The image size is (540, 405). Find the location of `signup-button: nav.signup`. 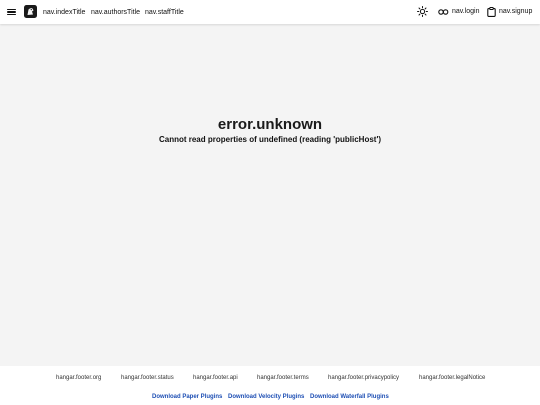

signup-button: nav.signup is located at coordinates (509, 11).